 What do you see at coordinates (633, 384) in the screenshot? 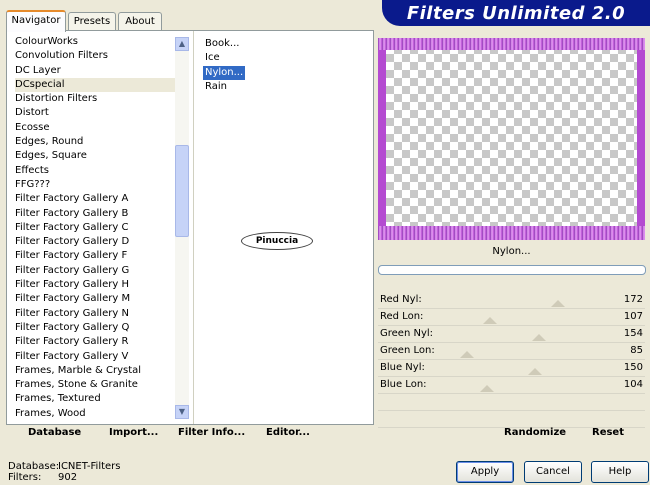
I see `parameter-value: 104` at bounding box center [633, 384].